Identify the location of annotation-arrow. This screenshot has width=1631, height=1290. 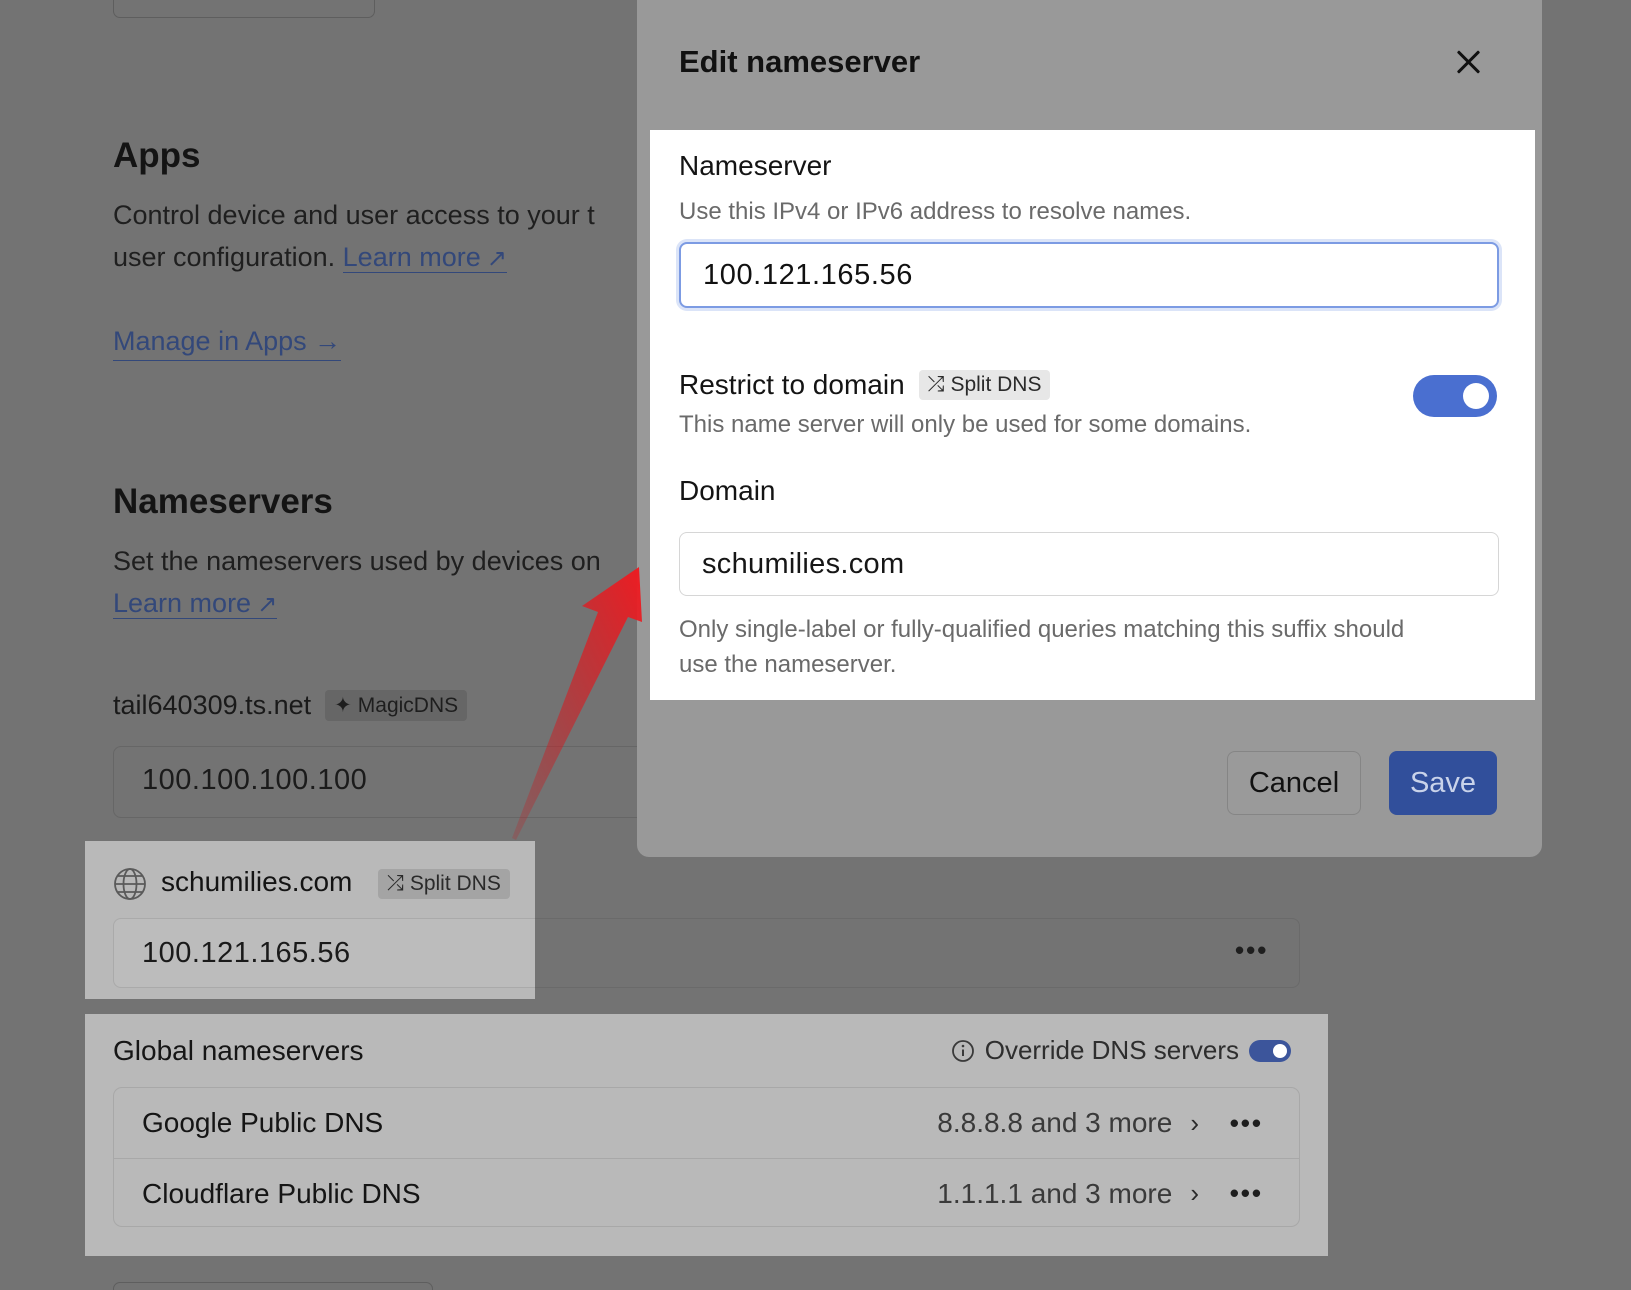
(577, 703).